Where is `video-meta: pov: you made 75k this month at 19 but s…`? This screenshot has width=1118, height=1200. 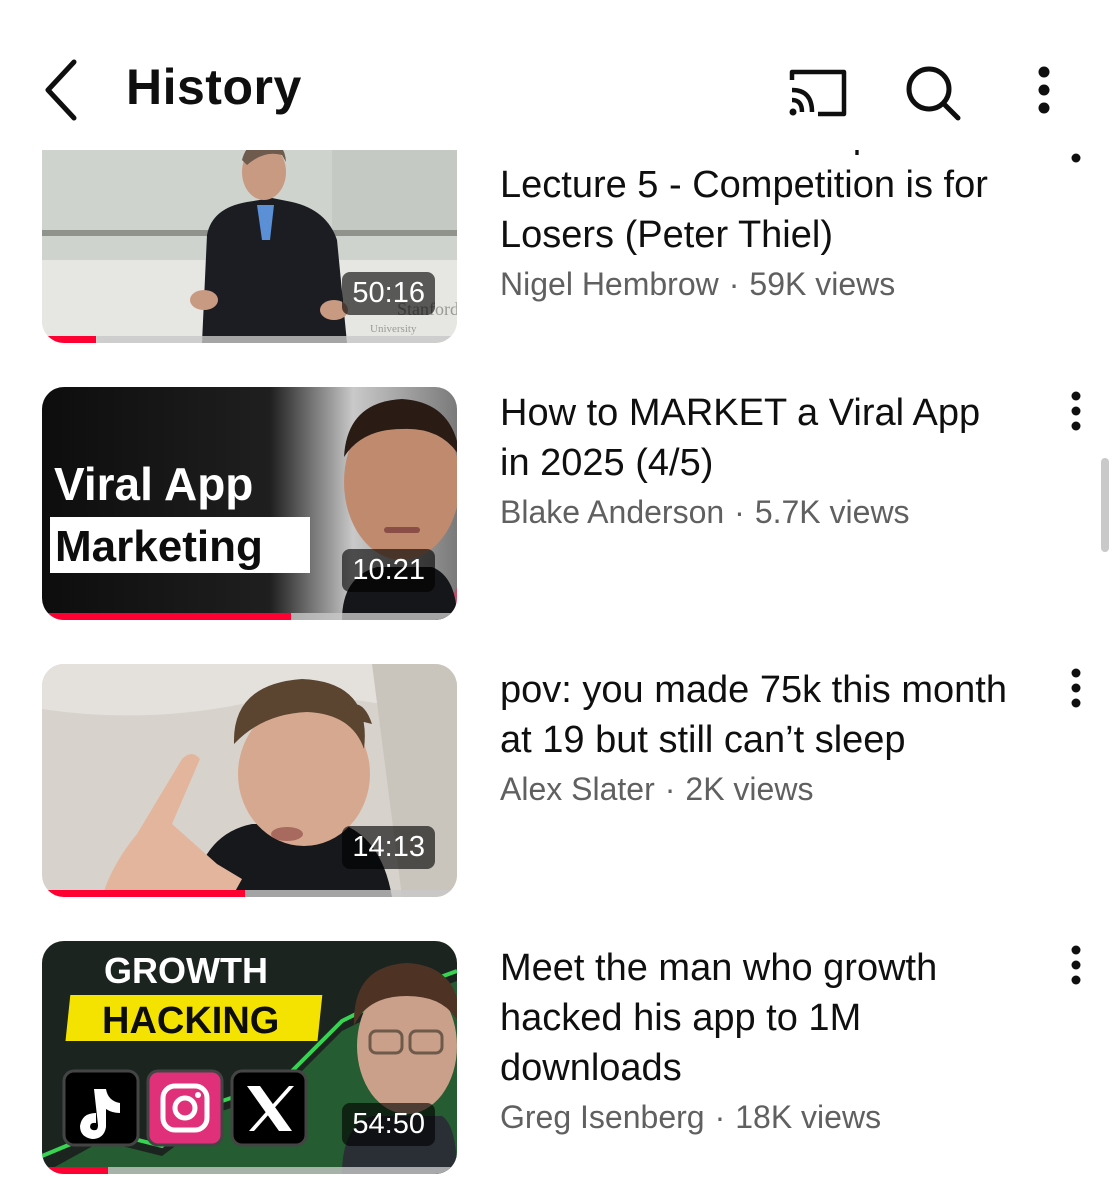
video-meta: pov: you made 75k this month at 19 but s… is located at coordinates (760, 738).